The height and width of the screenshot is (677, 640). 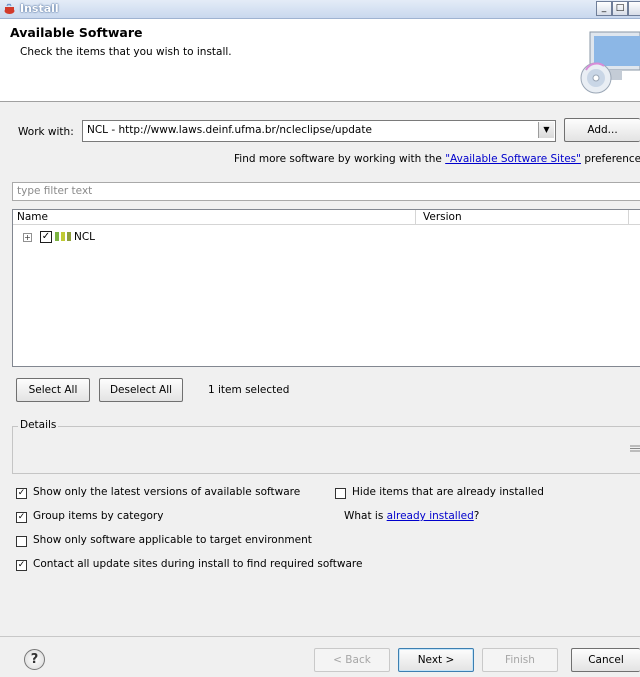 I want to click on minimize-button: _, so click(x=604, y=8).